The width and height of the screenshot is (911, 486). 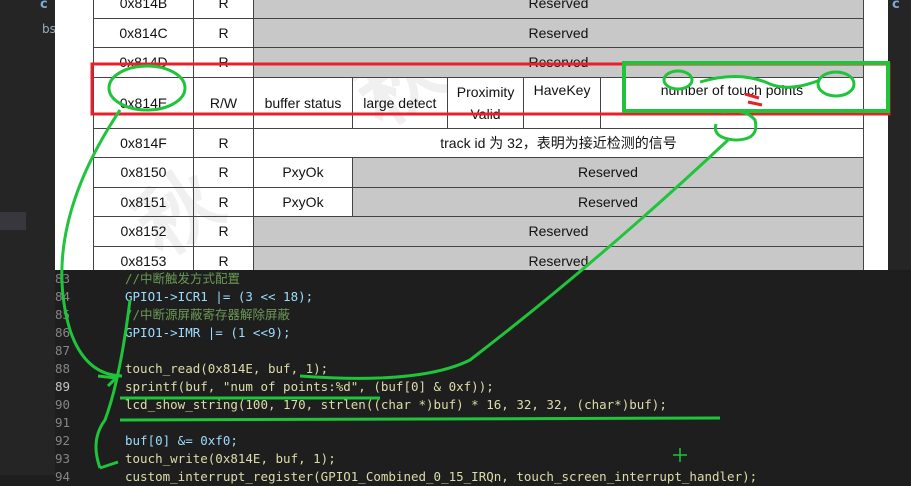 I want to click on line-number: 93, so click(x=63, y=458).